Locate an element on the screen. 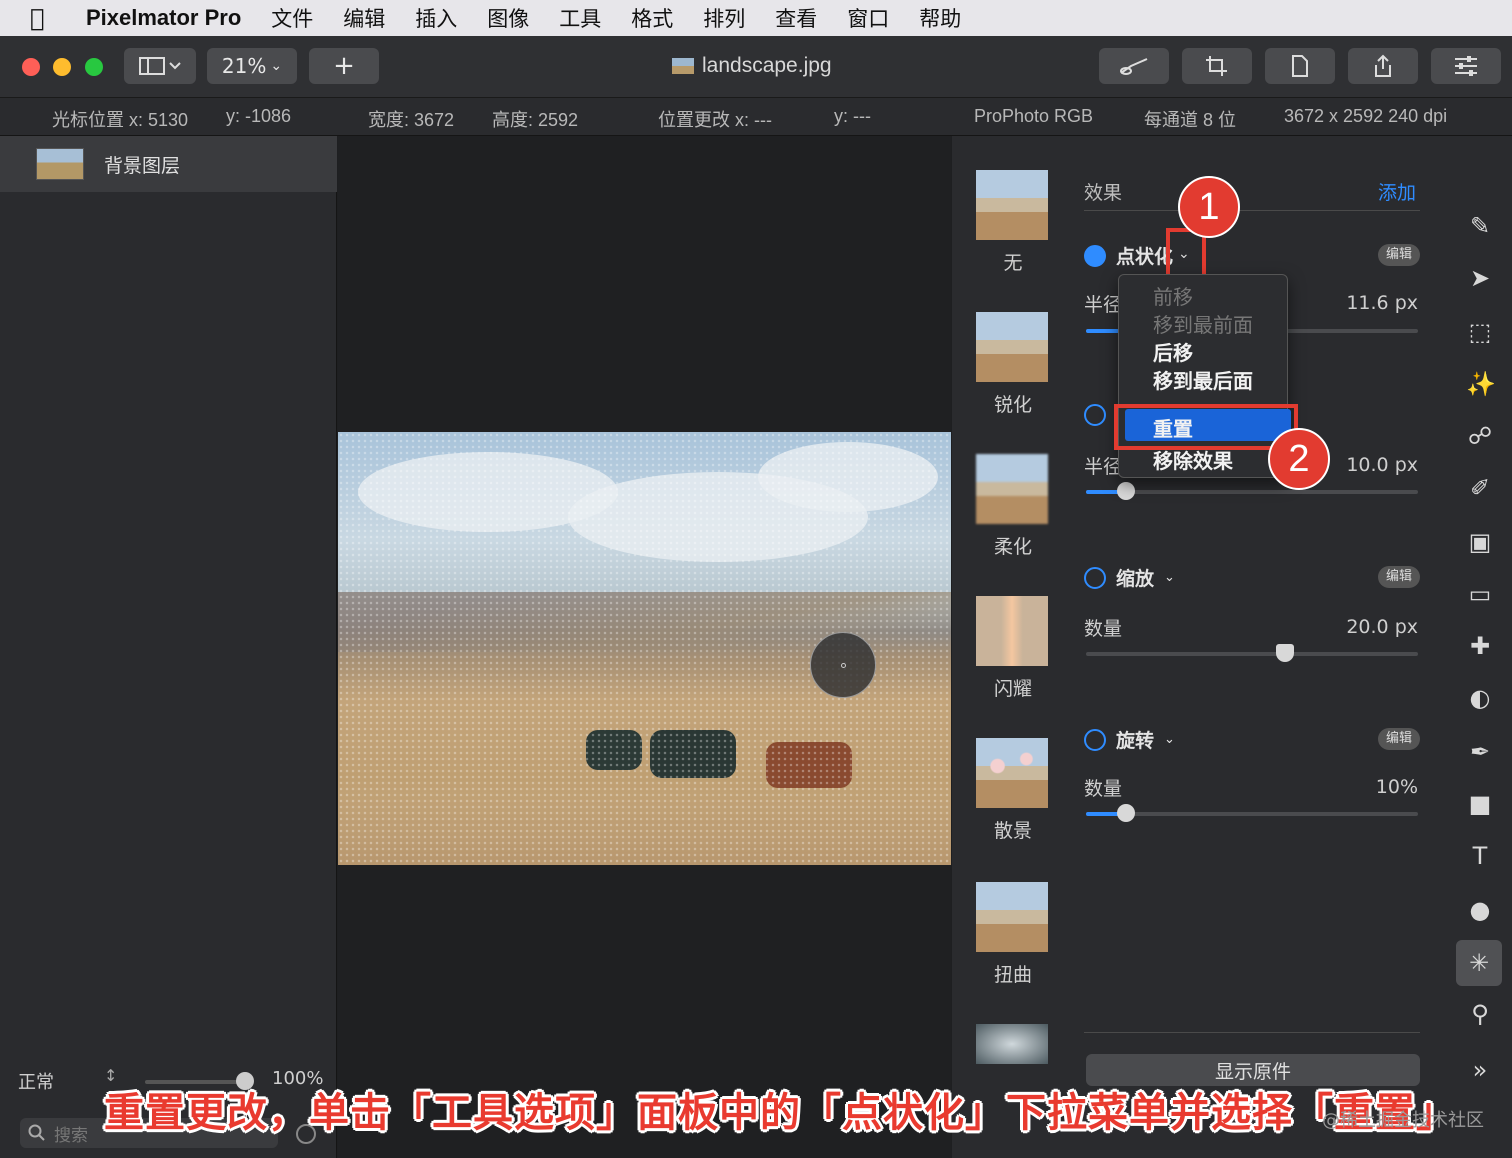  layer-name: 背景图层 is located at coordinates (142, 165).